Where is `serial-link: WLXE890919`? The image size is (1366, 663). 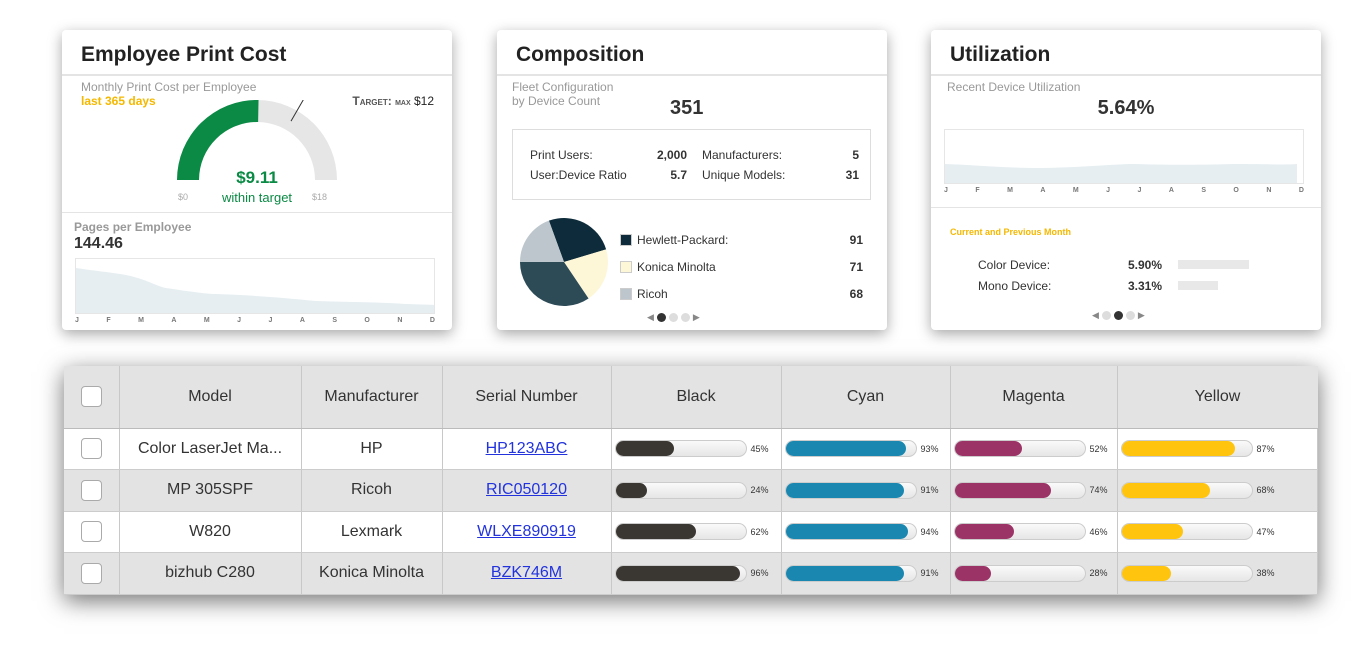
serial-link: WLXE890919 is located at coordinates (526, 531).